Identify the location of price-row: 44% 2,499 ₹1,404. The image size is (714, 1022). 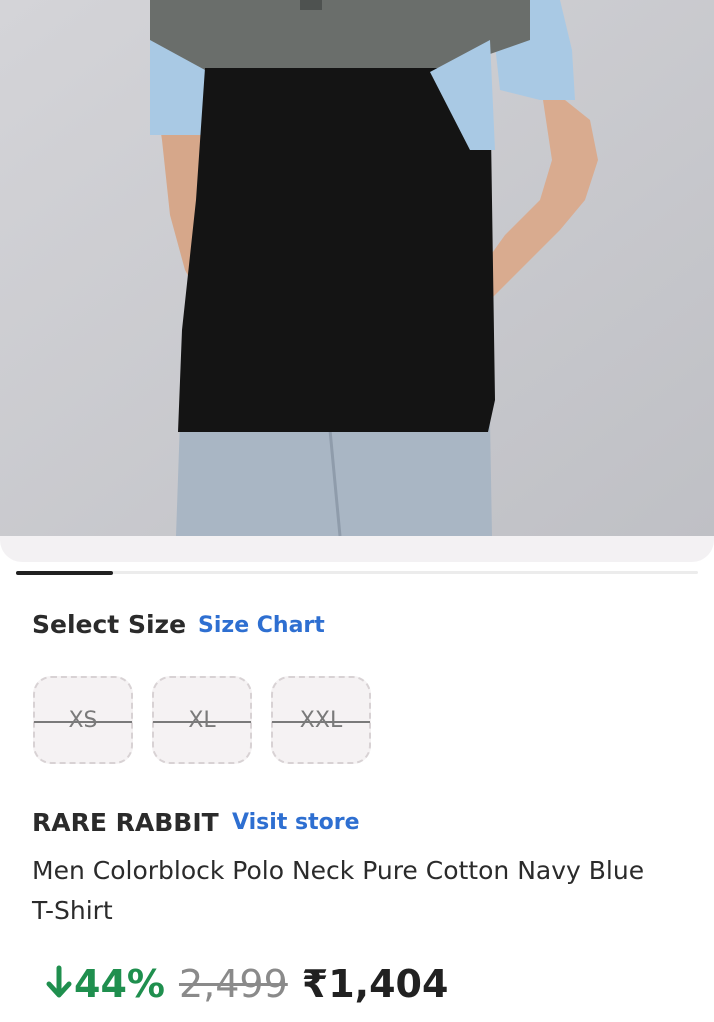
(246, 992).